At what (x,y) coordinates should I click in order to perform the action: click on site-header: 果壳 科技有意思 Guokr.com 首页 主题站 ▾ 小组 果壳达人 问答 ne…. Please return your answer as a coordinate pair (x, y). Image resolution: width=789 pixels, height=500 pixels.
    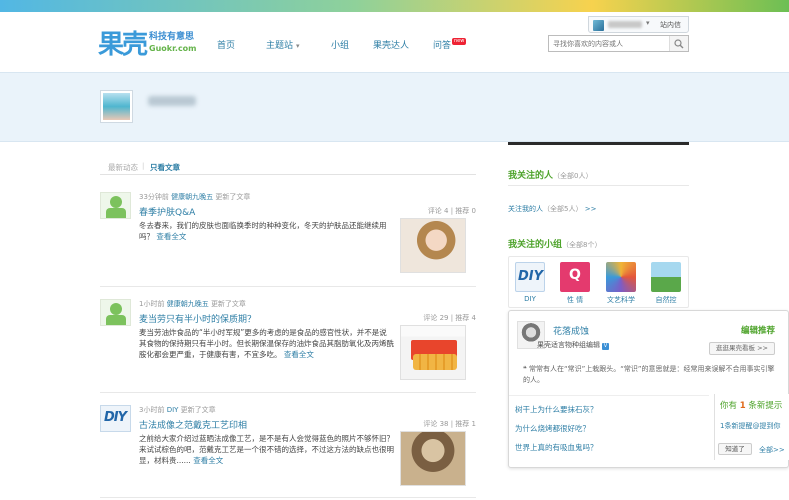
    Looking at the image, I should click on (394, 42).